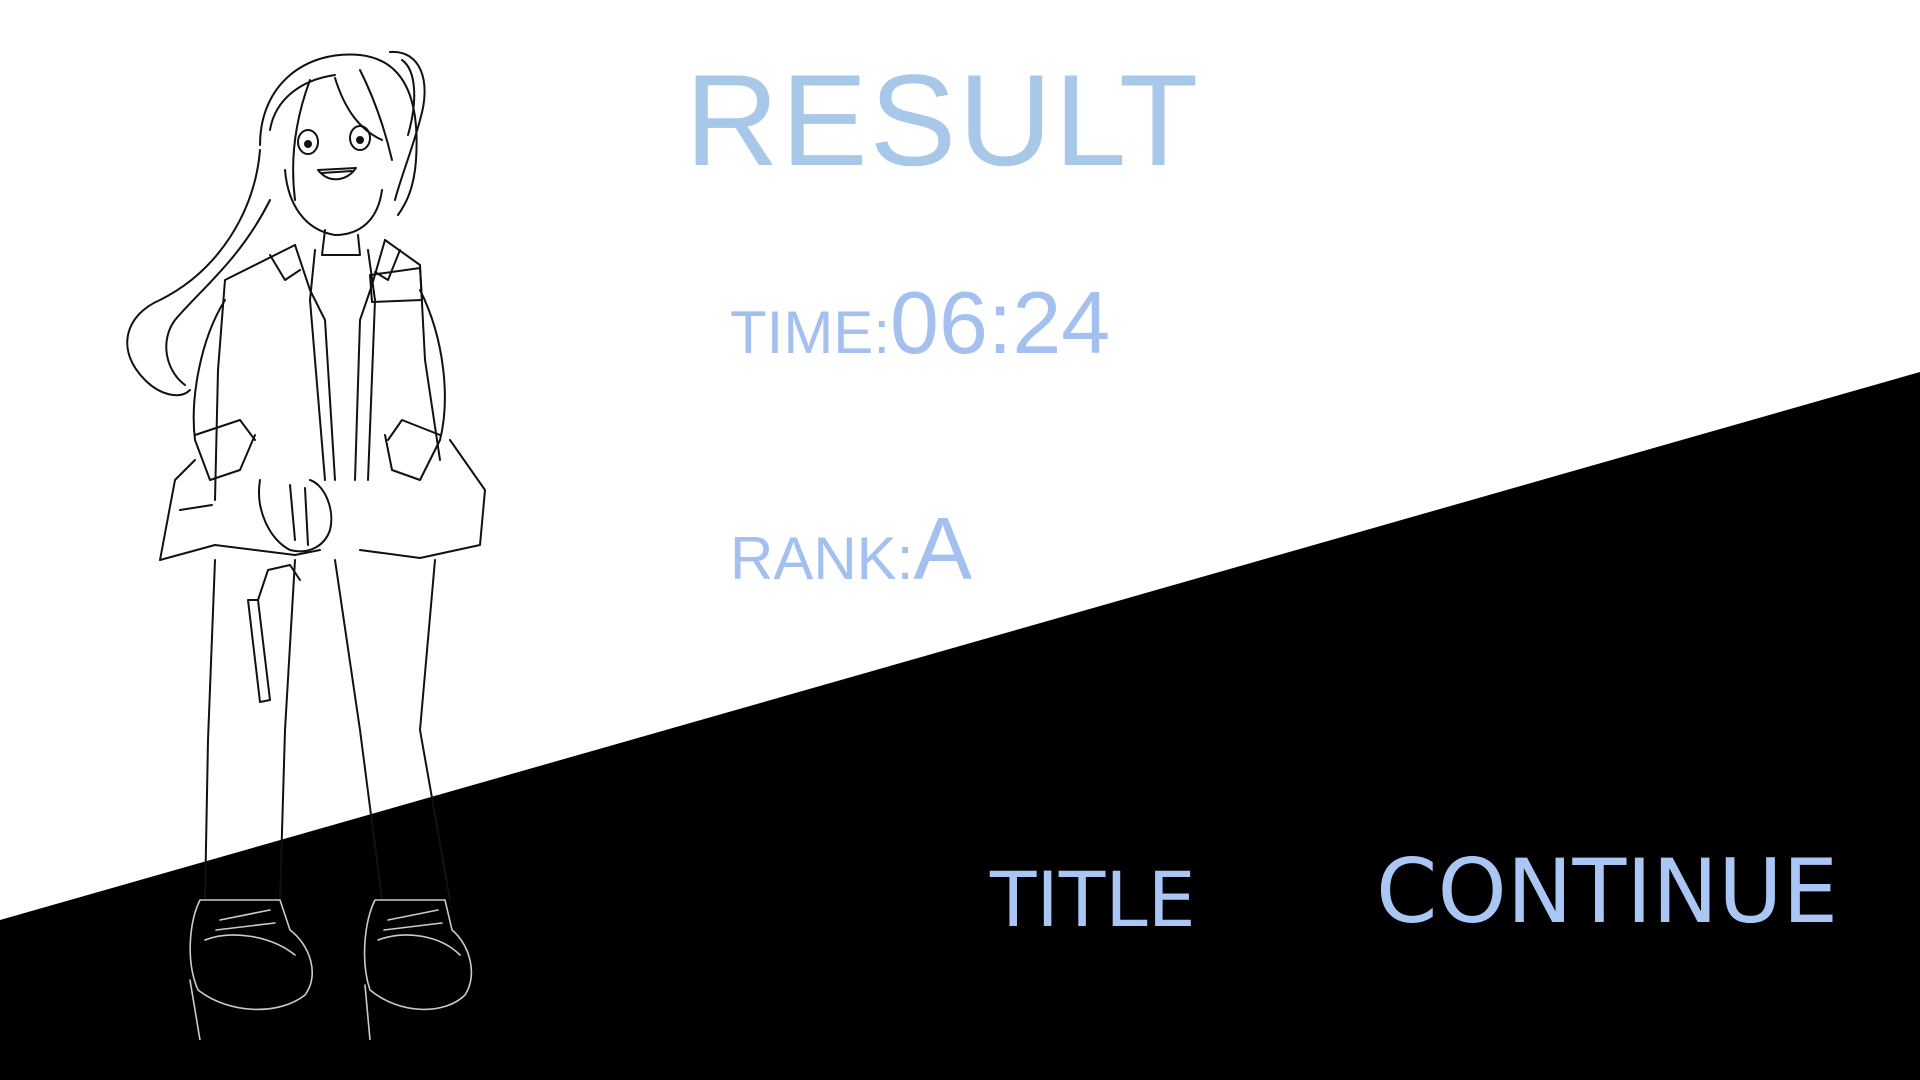 The image size is (1920, 1080). Describe the element at coordinates (943, 548) in the screenshot. I see `rank-value: A` at that location.